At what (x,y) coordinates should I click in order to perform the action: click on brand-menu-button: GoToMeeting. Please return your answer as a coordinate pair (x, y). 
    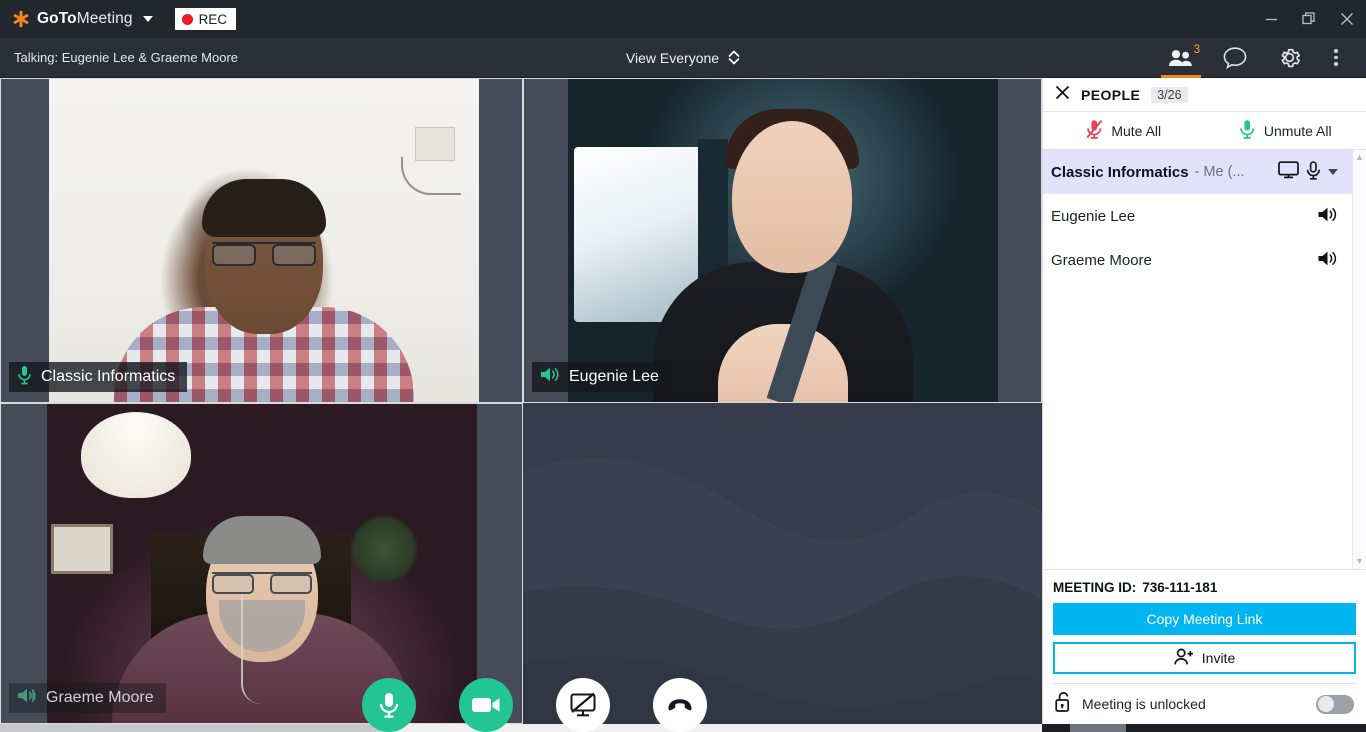
    Looking at the image, I should click on (76, 19).